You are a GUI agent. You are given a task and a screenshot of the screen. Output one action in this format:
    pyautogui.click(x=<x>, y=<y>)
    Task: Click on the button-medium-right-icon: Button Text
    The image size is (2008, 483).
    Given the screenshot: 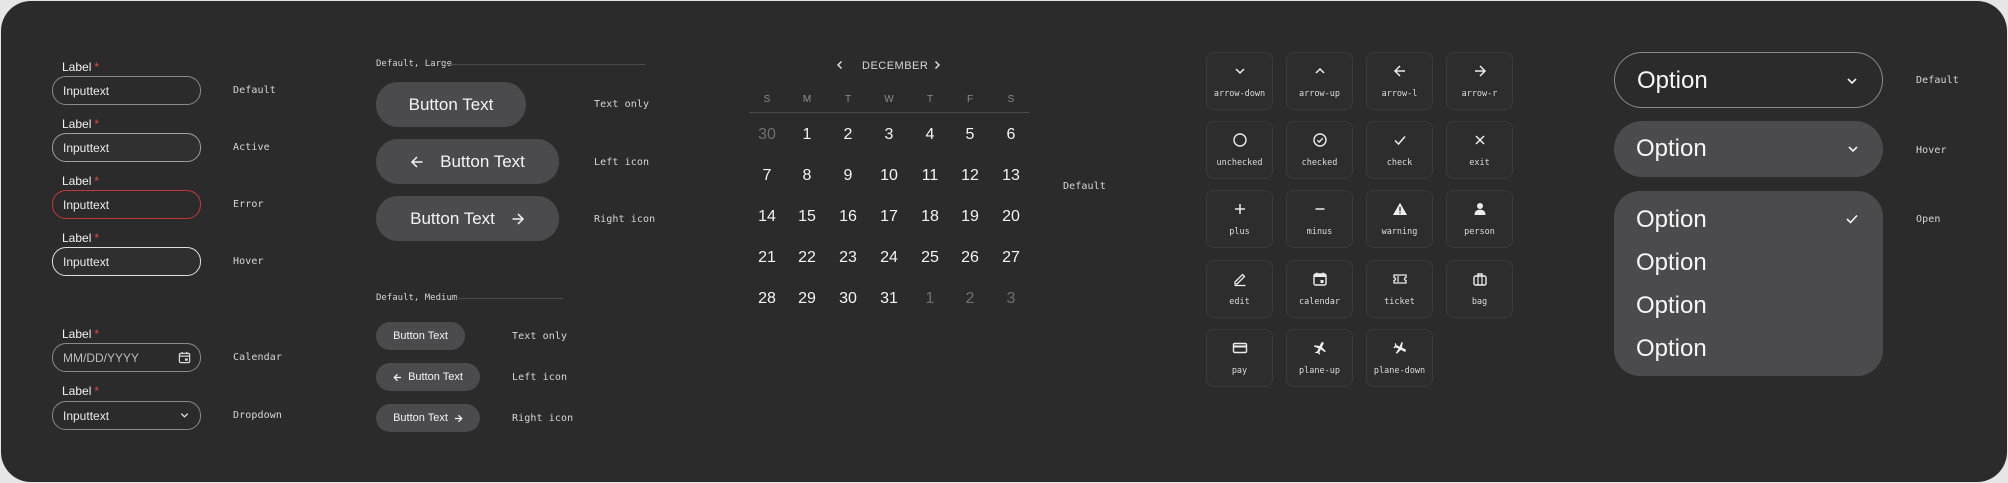 What is the action you would take?
    pyautogui.click(x=428, y=418)
    